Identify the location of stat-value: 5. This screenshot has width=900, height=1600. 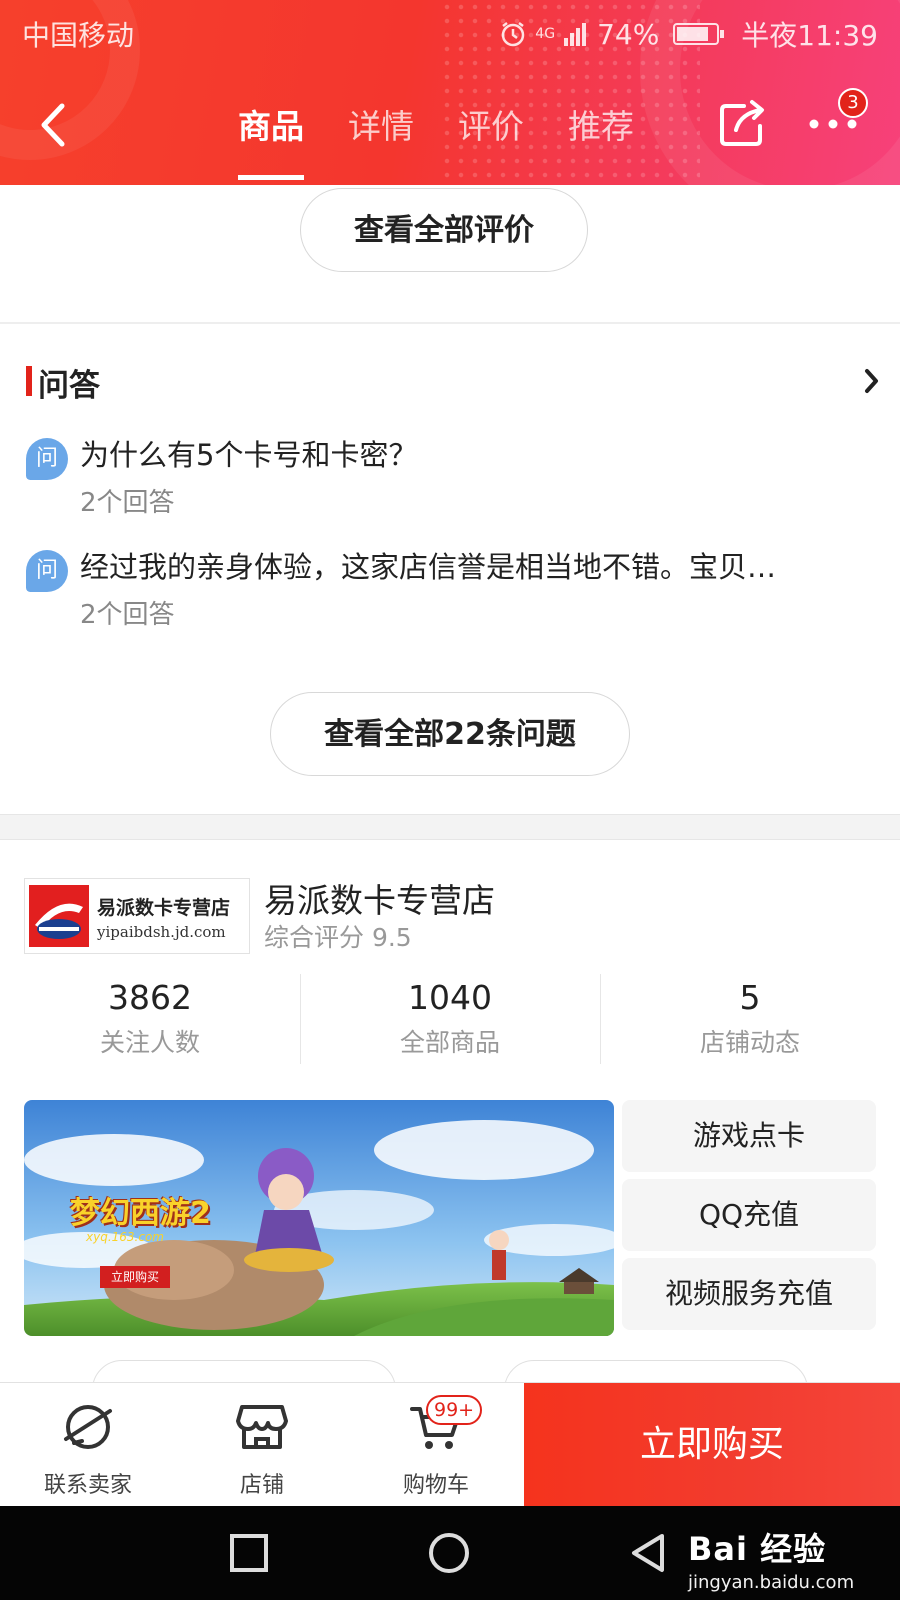
(750, 997).